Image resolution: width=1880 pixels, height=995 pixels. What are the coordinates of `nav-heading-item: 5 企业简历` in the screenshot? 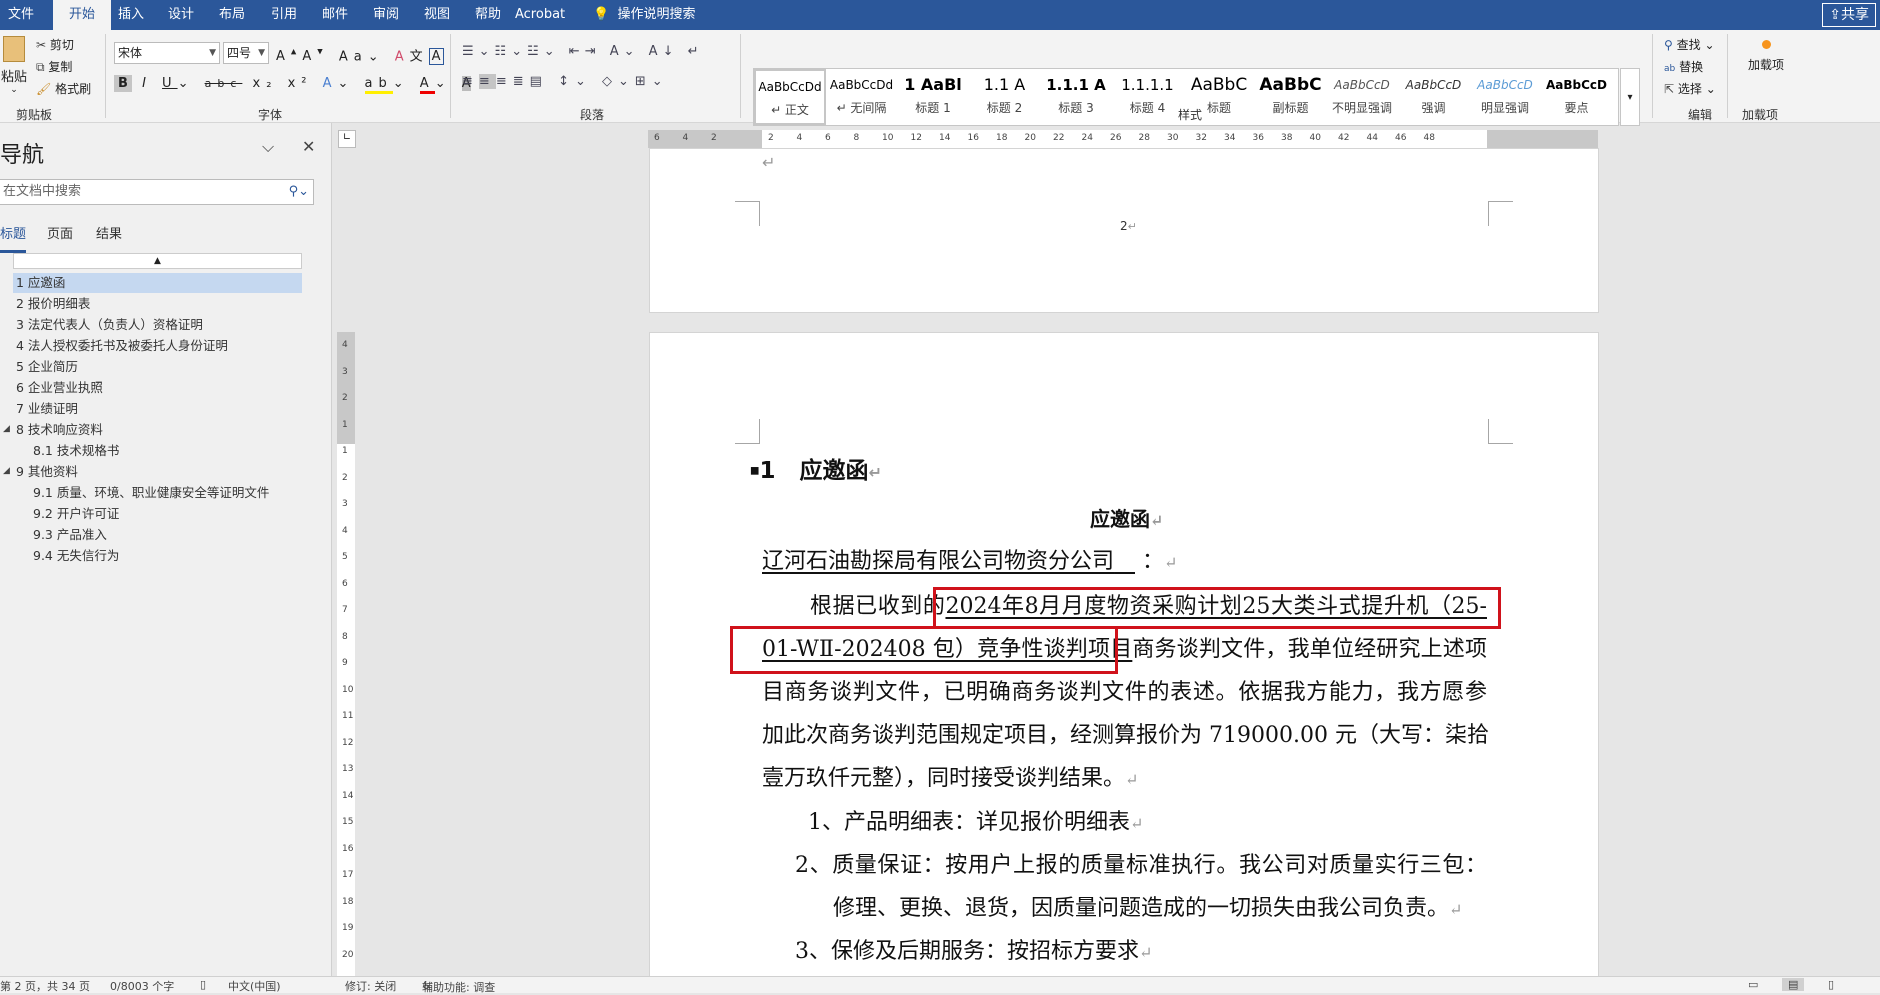 It's located at (157, 367).